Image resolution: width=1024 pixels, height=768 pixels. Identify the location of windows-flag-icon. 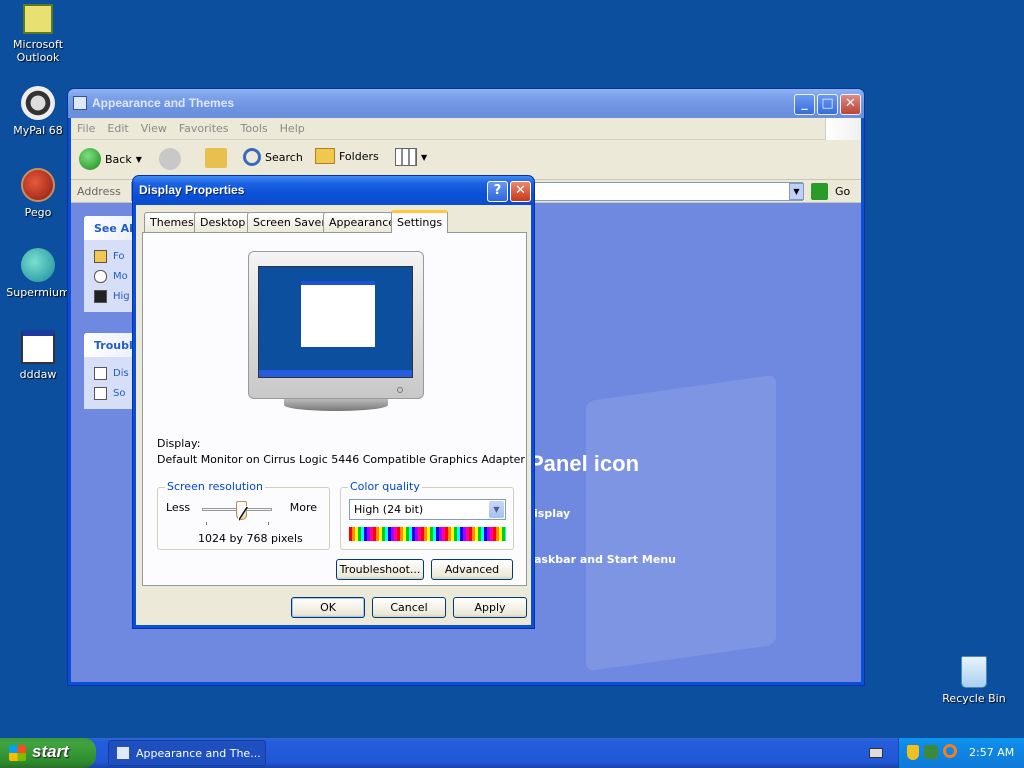
(17, 753).